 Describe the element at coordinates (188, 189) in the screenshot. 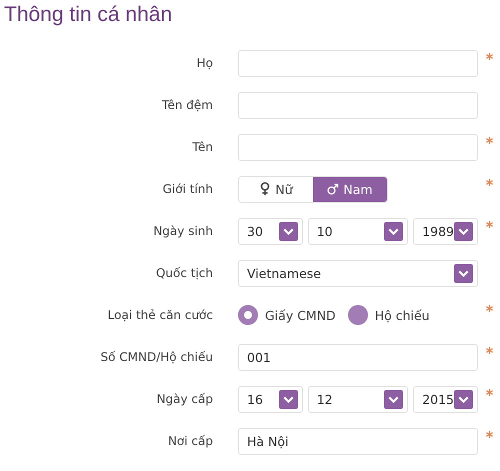

I see `field-label: Giới tính` at that location.